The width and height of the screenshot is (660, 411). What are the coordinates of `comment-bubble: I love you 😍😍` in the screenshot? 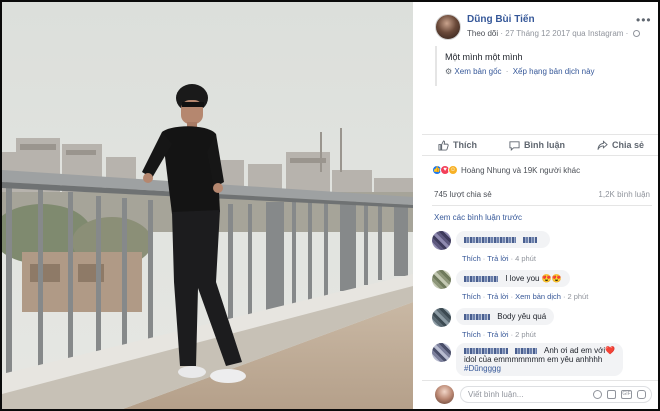 It's located at (513, 278).